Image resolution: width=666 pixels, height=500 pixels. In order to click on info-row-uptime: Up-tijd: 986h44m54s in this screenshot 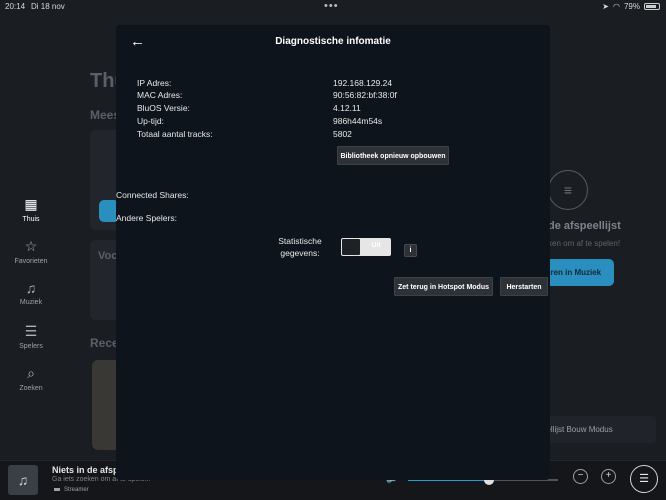, I will do `click(332, 122)`.